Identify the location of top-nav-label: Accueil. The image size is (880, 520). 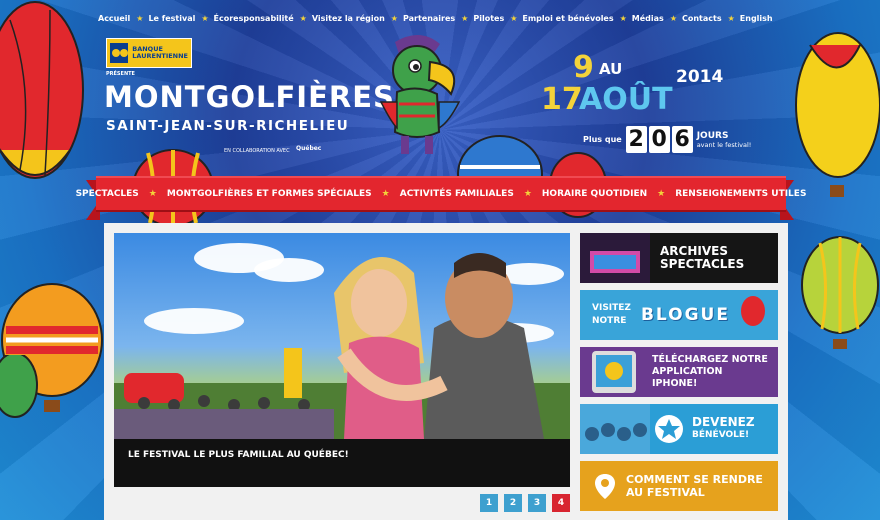
(114, 18).